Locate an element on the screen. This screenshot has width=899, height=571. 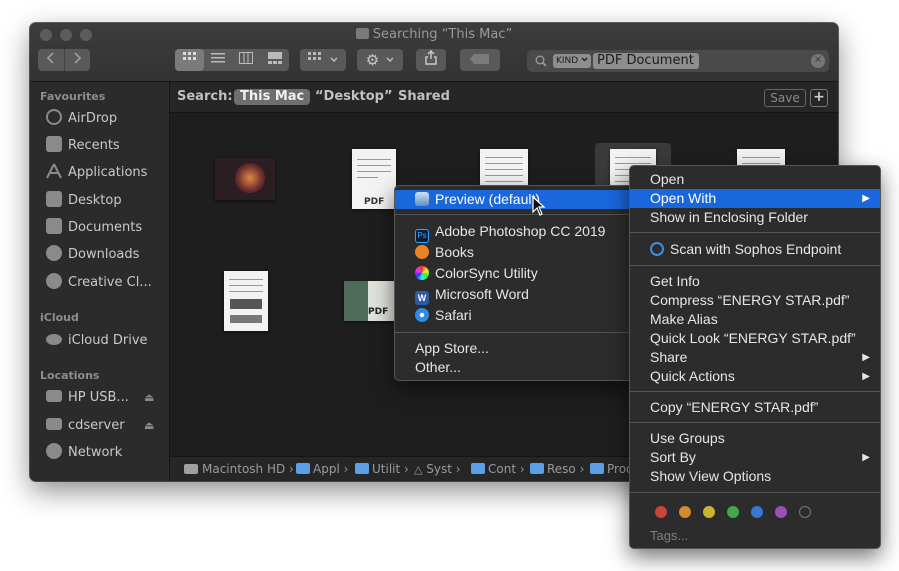
search-field: KIND PDF Document ✕ is located at coordinates (678, 61).